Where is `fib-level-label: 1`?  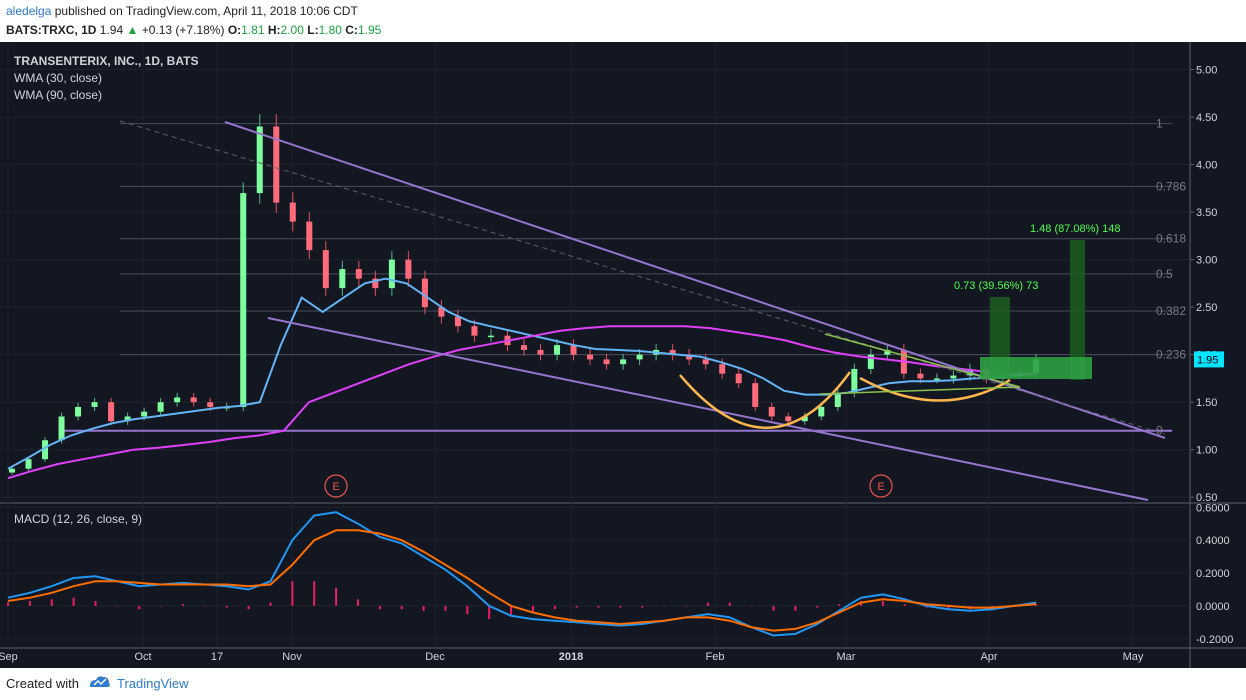 fib-level-label: 1 is located at coordinates (1159, 124).